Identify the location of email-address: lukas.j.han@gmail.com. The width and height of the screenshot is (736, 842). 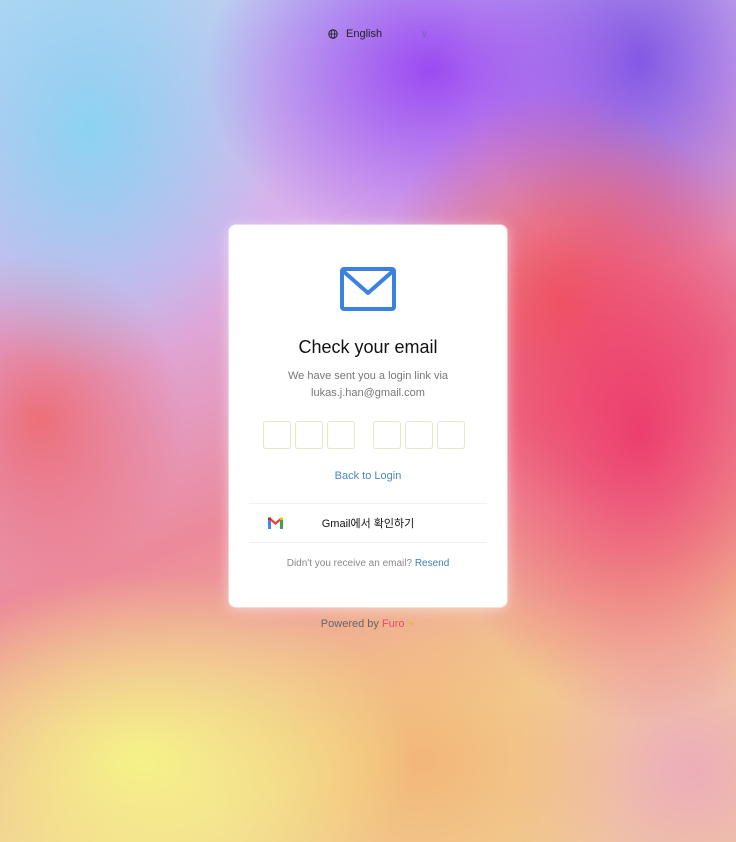
(368, 393).